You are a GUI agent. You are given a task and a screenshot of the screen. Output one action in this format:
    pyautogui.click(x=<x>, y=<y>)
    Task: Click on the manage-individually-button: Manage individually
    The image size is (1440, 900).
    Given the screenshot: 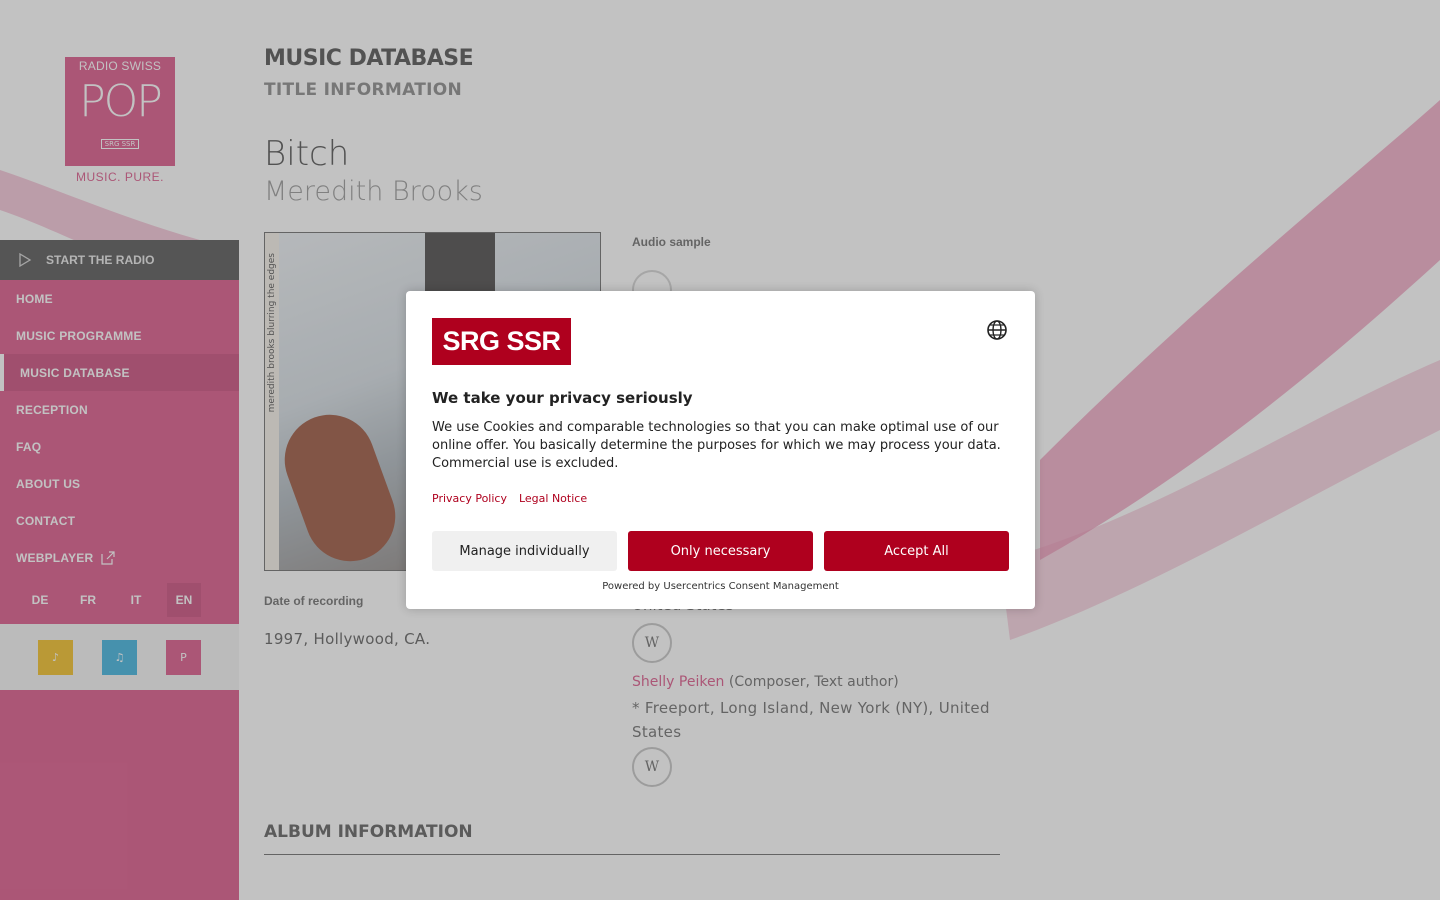 What is the action you would take?
    pyautogui.click(x=524, y=551)
    